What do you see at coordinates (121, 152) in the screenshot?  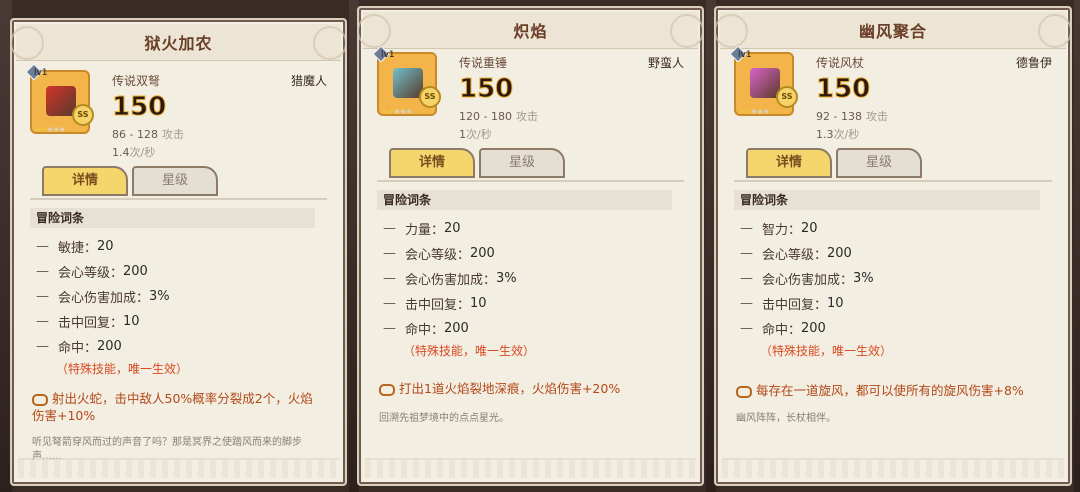 I see `speed-value: 1.4` at bounding box center [121, 152].